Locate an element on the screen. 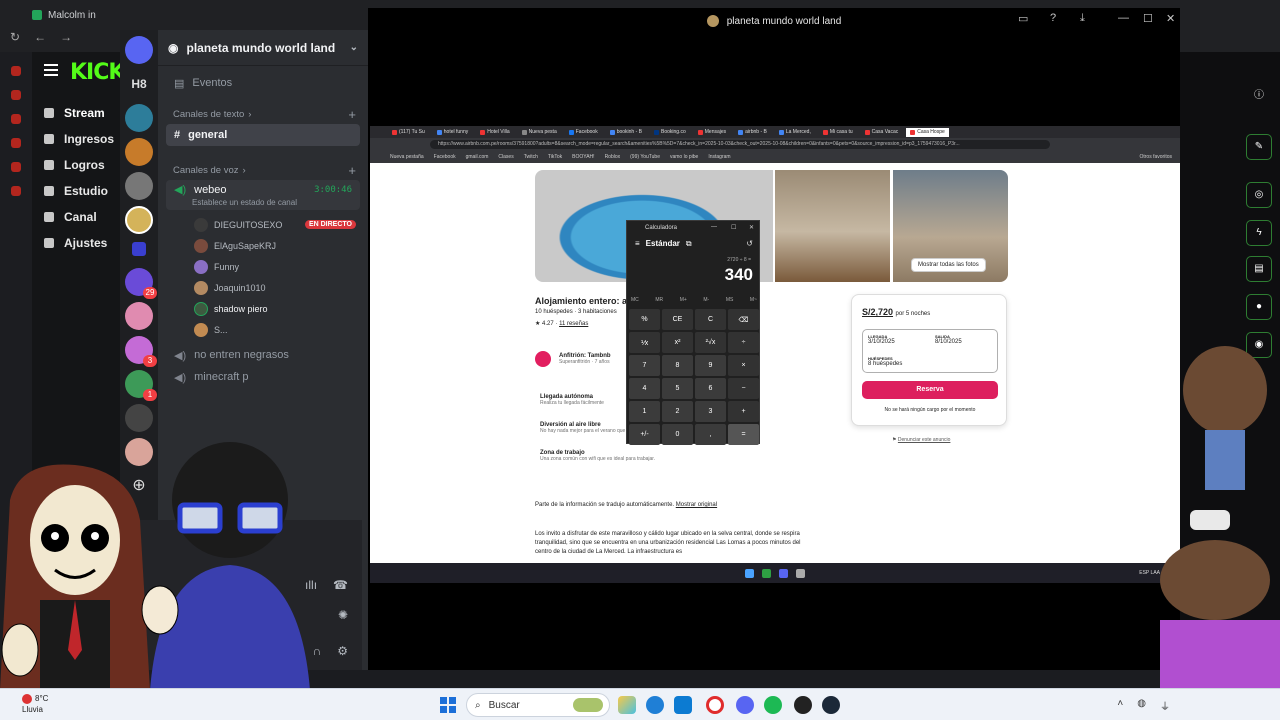  calculator-key: 6 is located at coordinates (710, 388).